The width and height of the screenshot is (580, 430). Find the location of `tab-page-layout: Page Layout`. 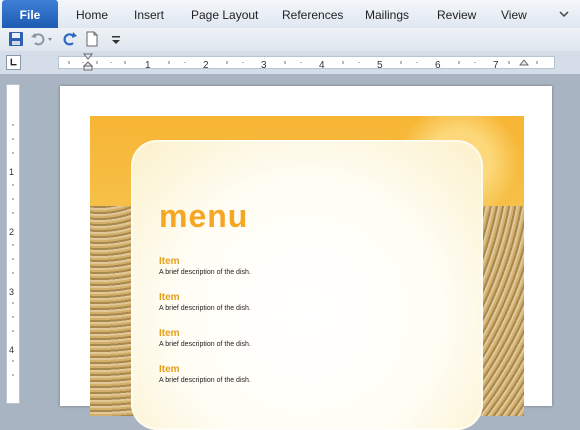

tab-page-layout: Page Layout is located at coordinates (224, 14).